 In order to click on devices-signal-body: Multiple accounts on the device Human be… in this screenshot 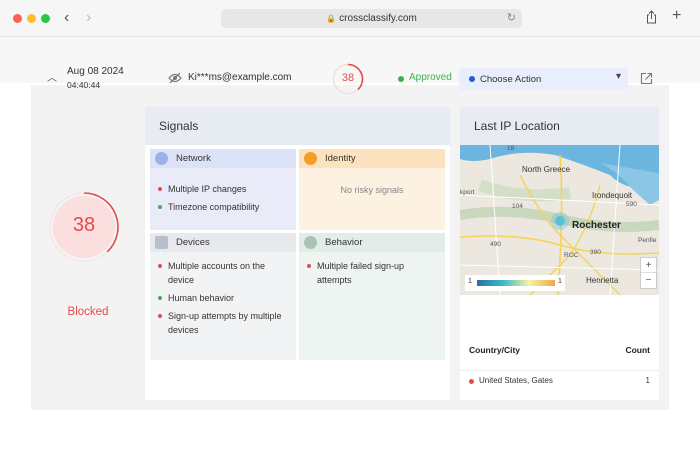, I will do `click(223, 306)`.